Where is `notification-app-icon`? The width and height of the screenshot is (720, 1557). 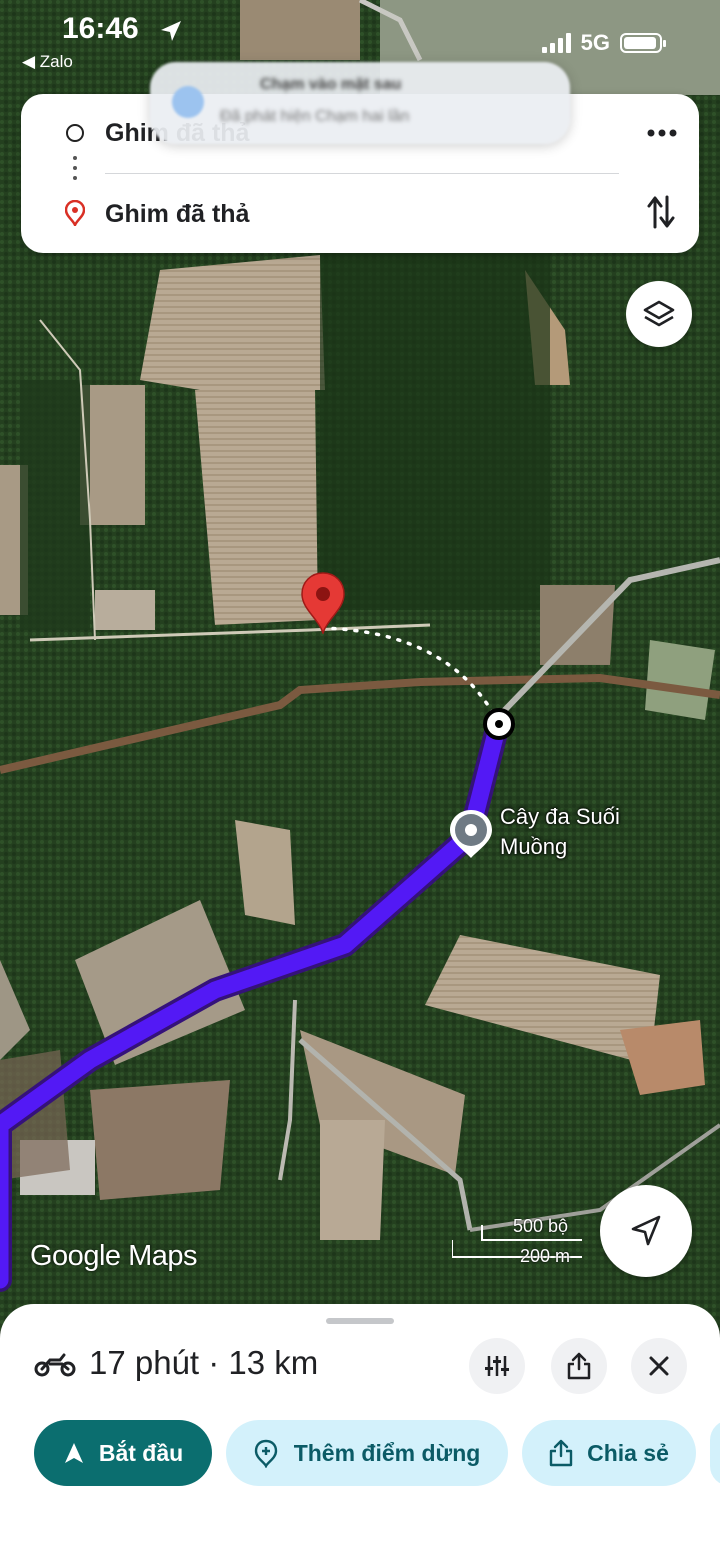
notification-app-icon is located at coordinates (188, 102).